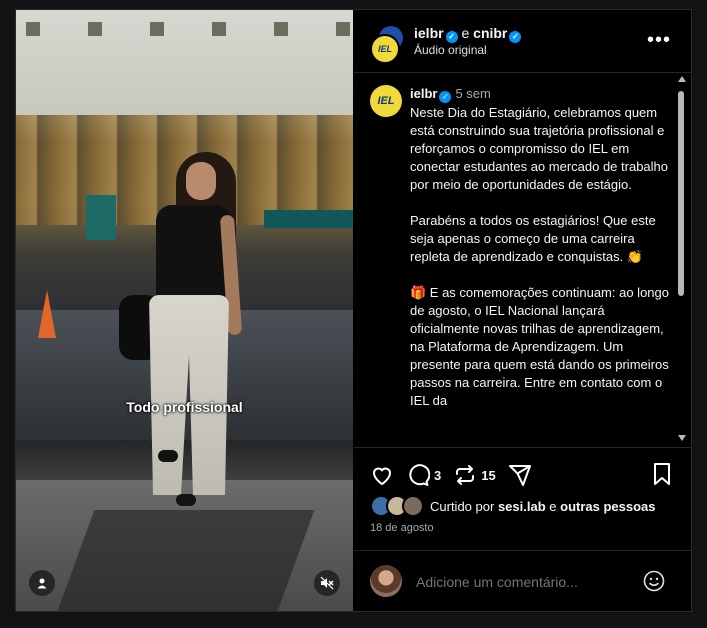 Image resolution: width=707 pixels, height=628 pixels. I want to click on liked-text: Curtido por sesi.lab e outras pessoas, so click(543, 506).